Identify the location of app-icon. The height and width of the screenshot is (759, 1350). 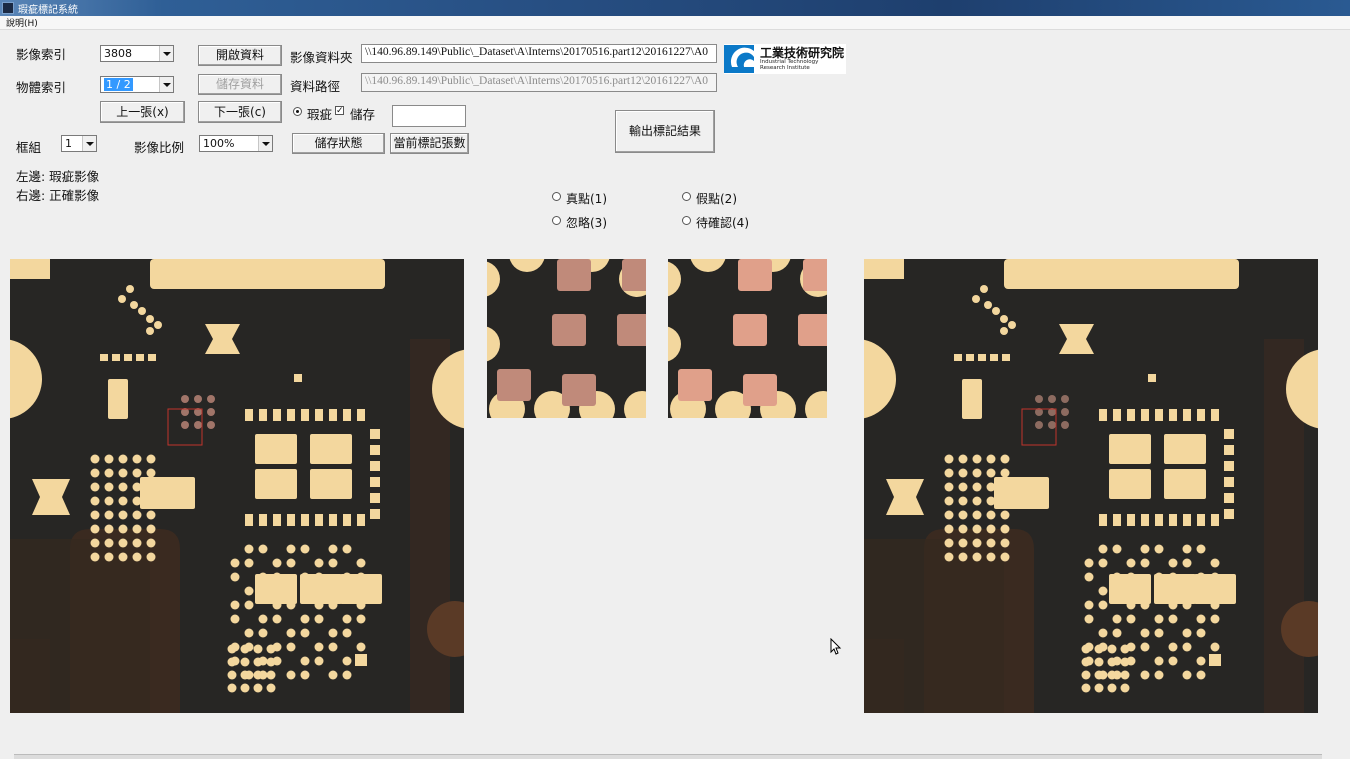
(8, 8).